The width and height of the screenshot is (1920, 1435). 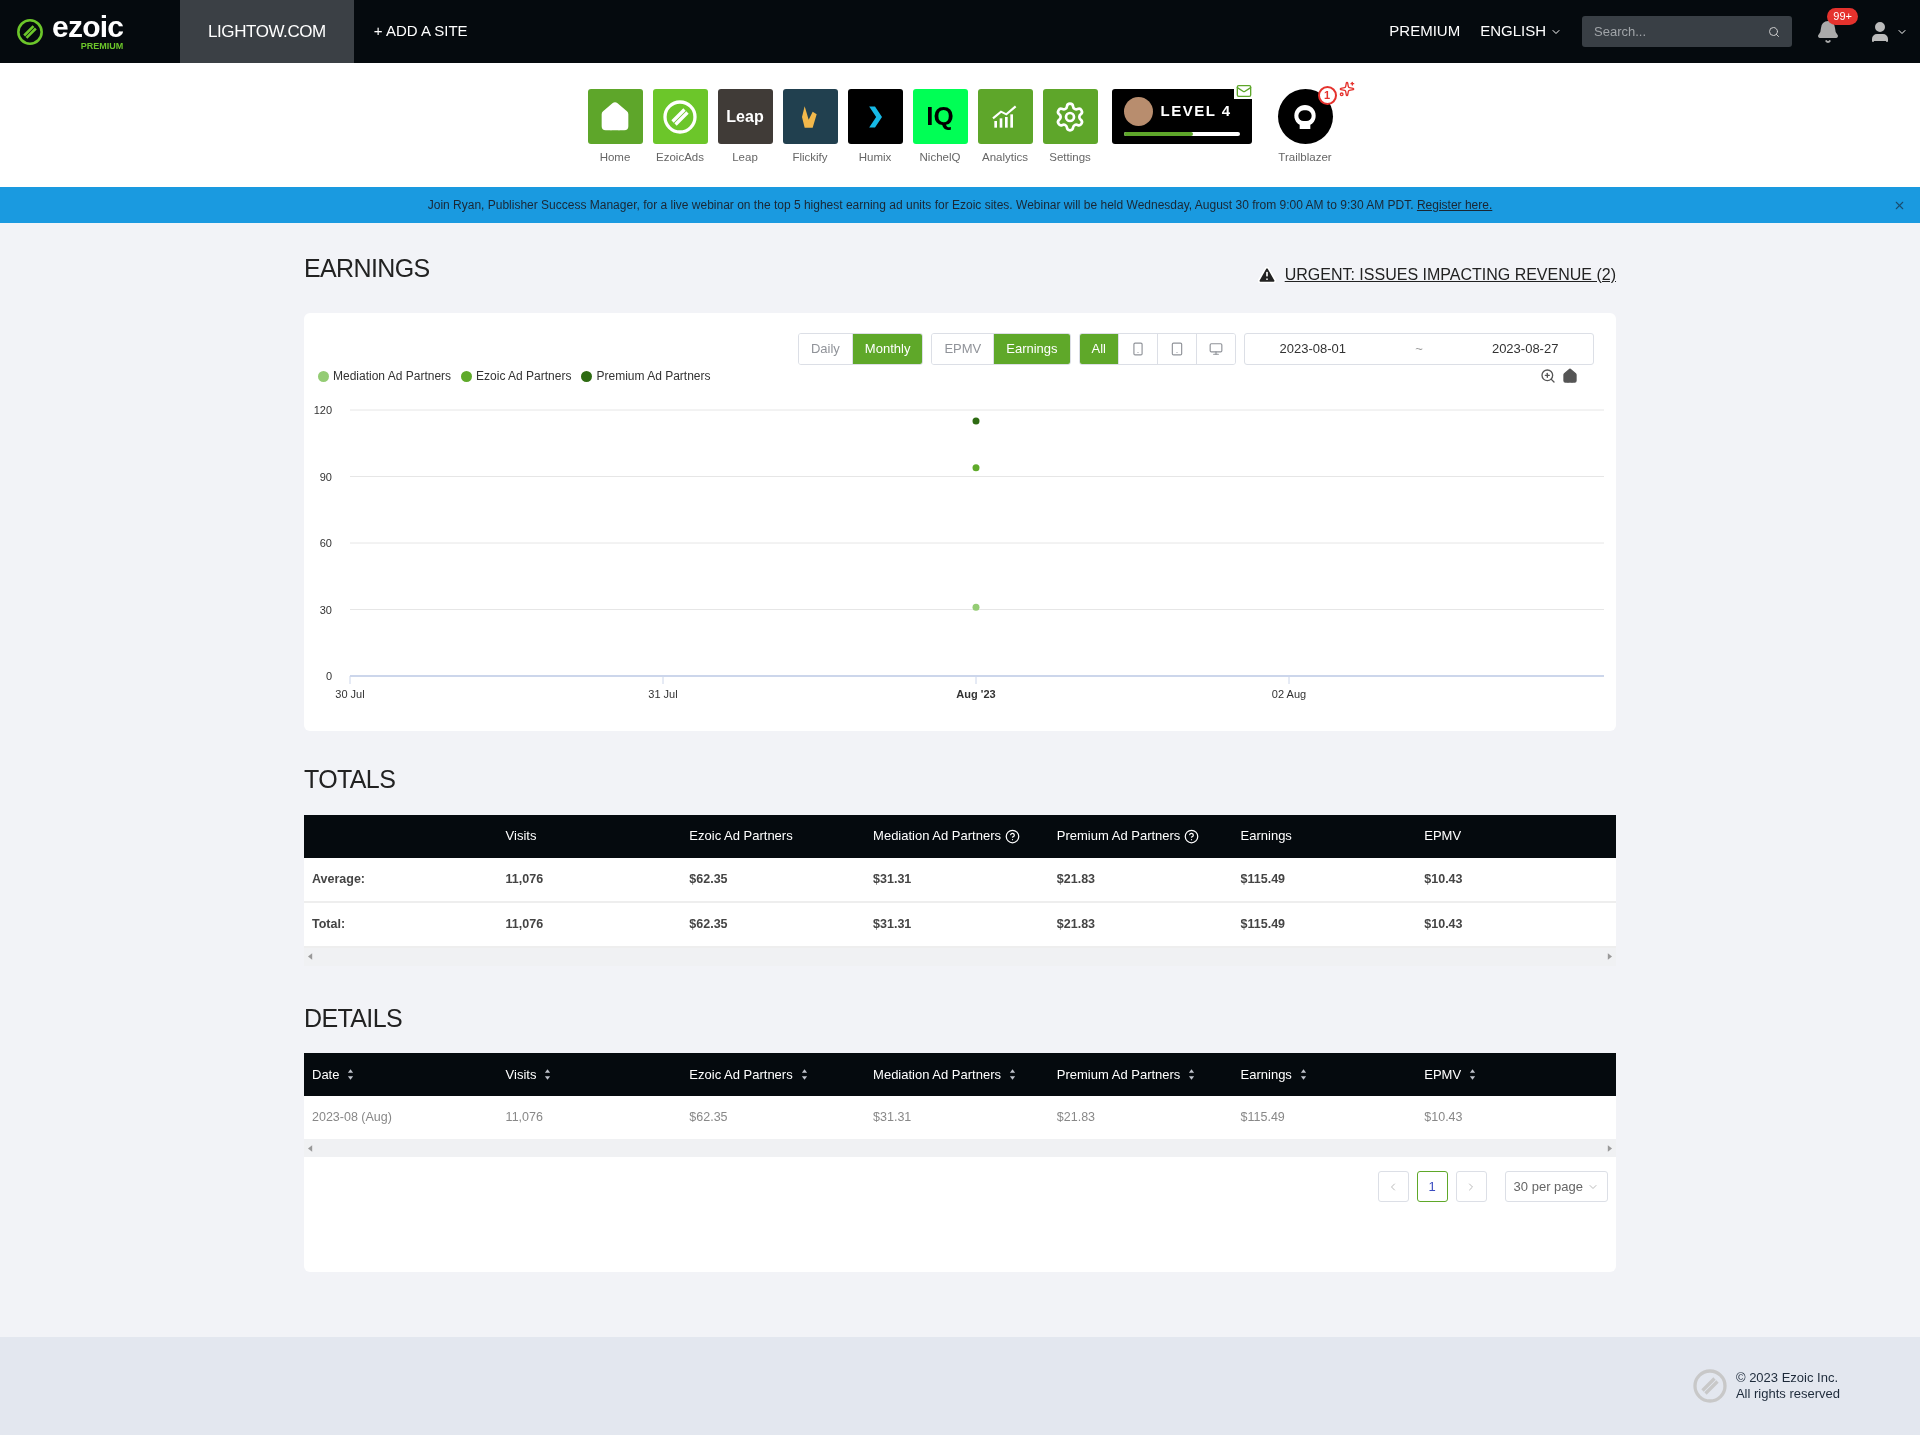 What do you see at coordinates (680, 157) in the screenshot?
I see `app-label: EzoicAds` at bounding box center [680, 157].